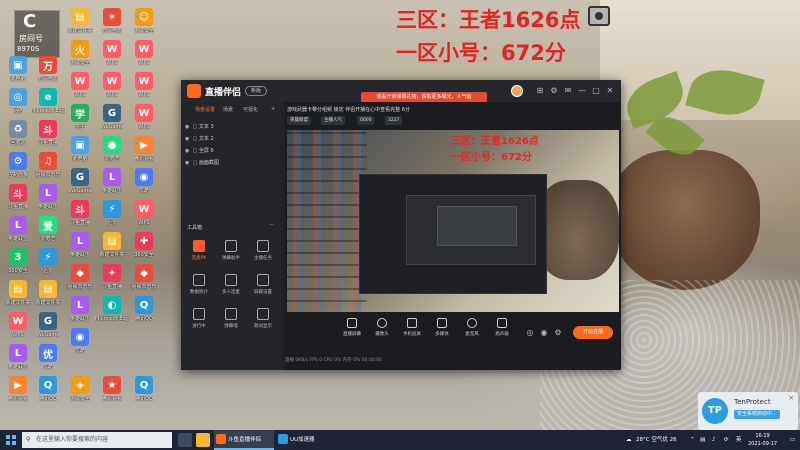  Describe the element at coordinates (80, 347) in the screenshot. I see `desktop-icon: ◉ 优酷` at that location.